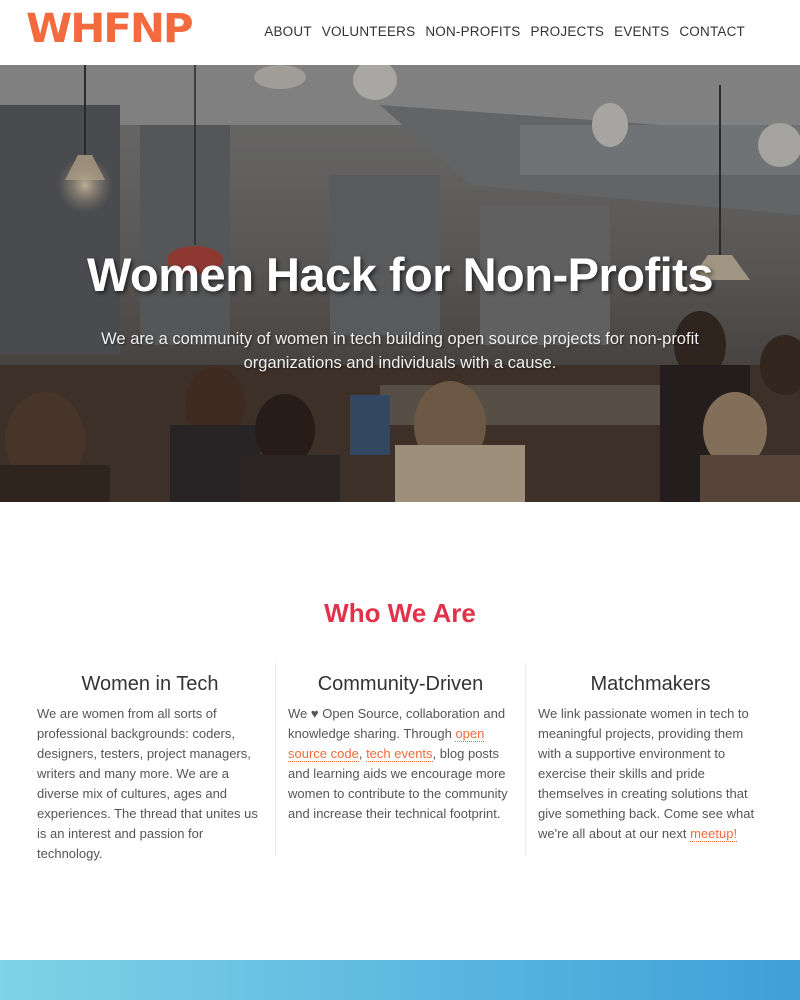 This screenshot has width=800, height=1000. Describe the element at coordinates (400, 613) in the screenshot. I see `who-we-are-title: Who We Are` at that location.